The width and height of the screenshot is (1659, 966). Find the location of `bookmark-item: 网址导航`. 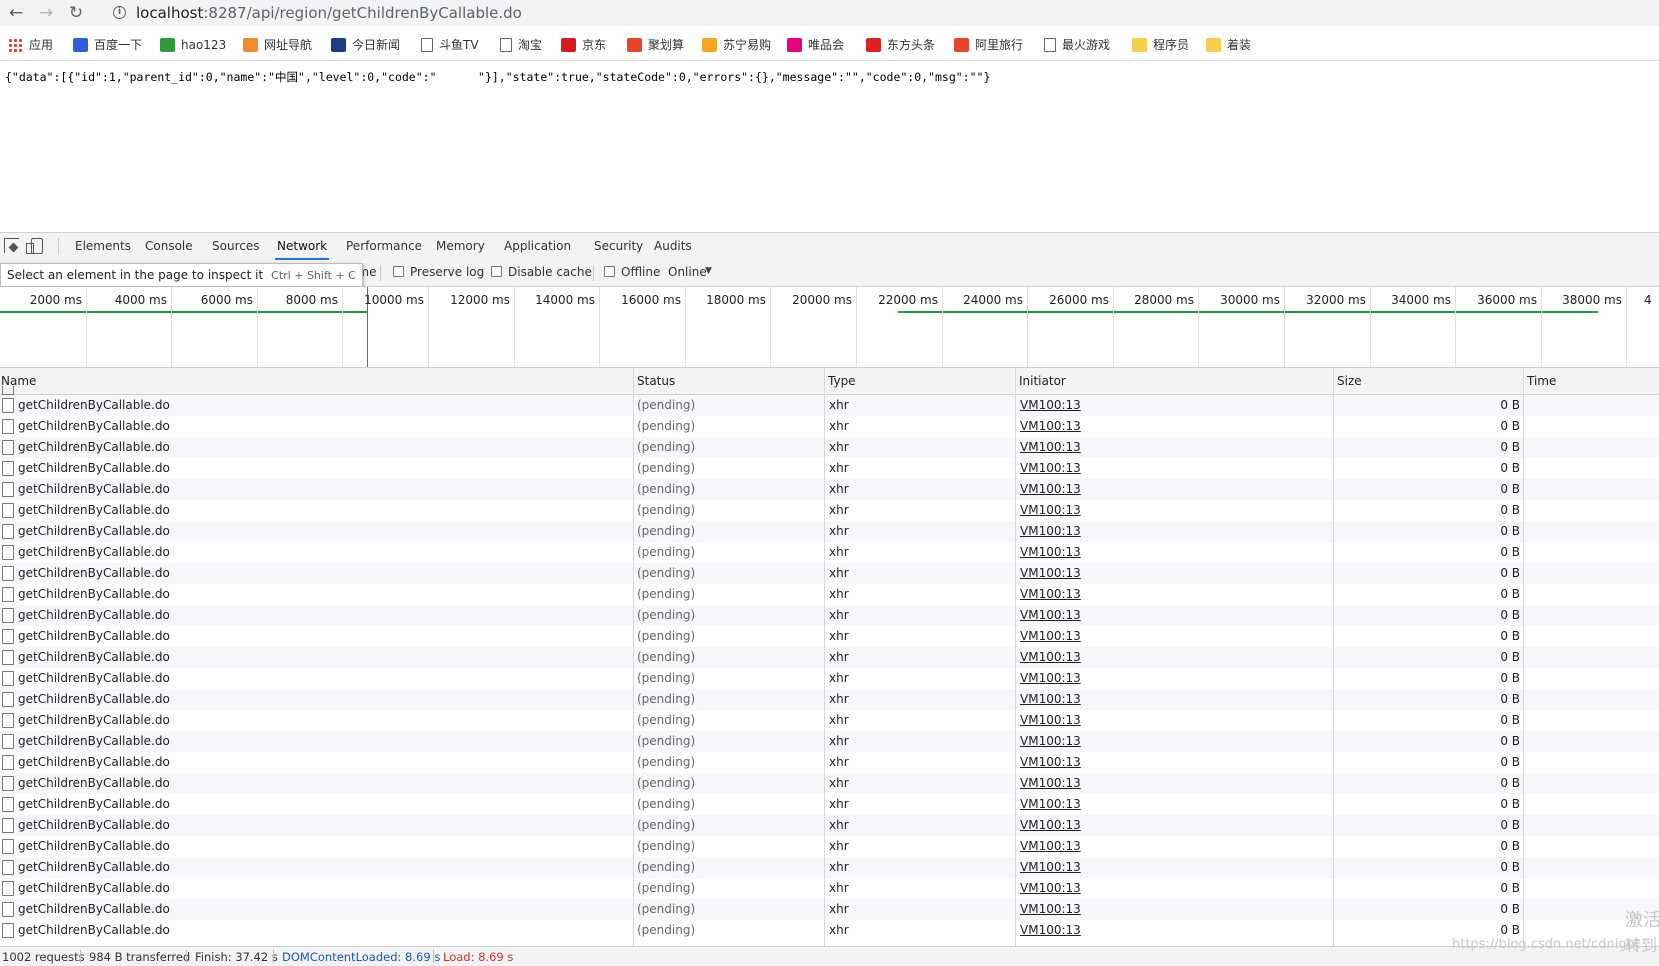

bookmark-item: 网址导航 is located at coordinates (277, 45).